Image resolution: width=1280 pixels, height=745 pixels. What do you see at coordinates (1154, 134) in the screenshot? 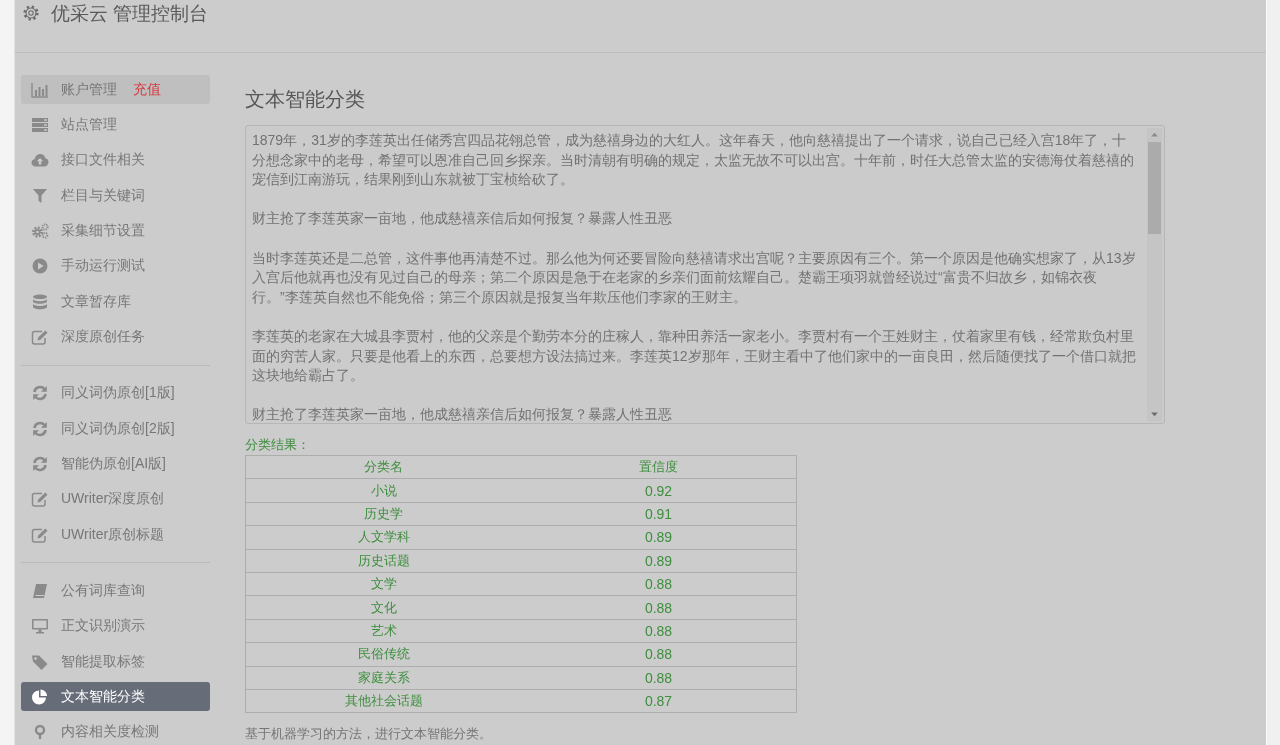
I see `scroll-up-icon` at bounding box center [1154, 134].